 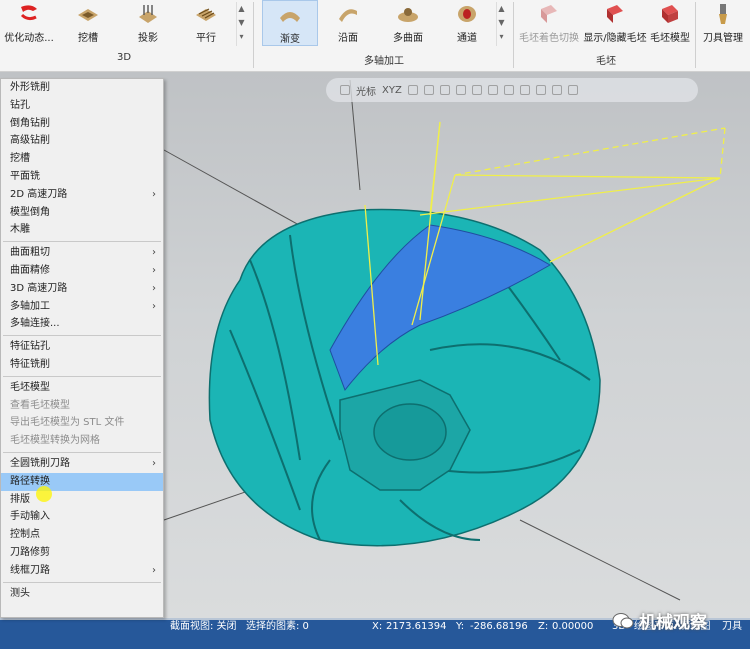 What do you see at coordinates (348, 15) in the screenshot?
I see `along-surface-icon` at bounding box center [348, 15].